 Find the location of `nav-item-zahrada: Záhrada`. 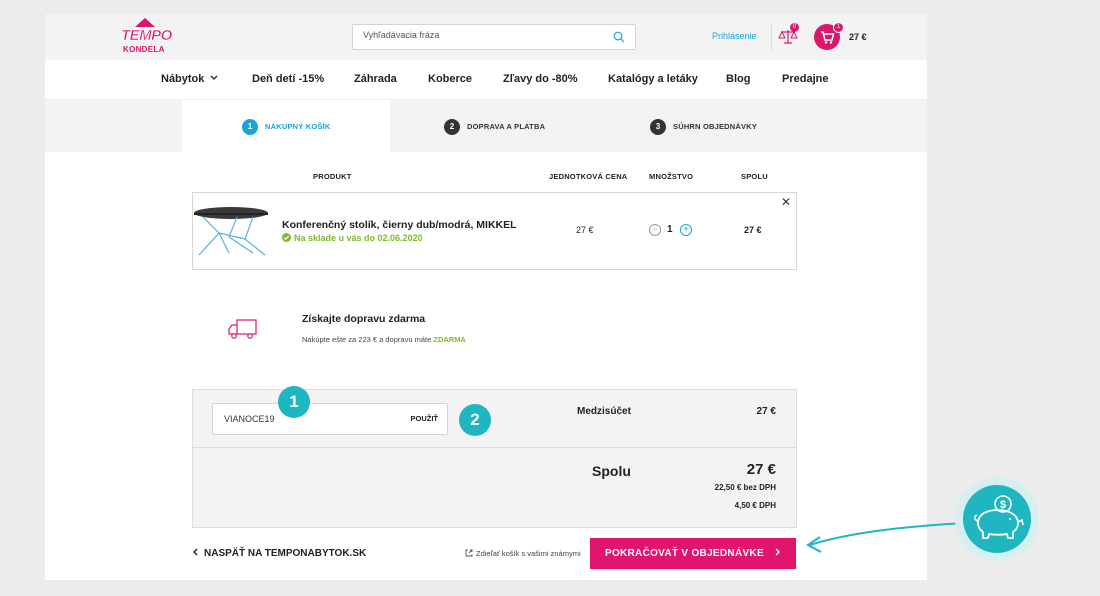

nav-item-zahrada: Záhrada is located at coordinates (375, 79).